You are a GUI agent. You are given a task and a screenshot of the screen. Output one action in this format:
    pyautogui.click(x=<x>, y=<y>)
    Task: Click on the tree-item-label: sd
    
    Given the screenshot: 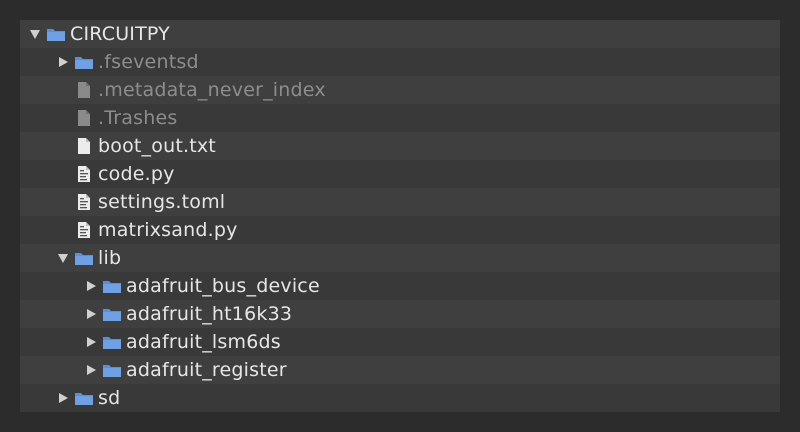 What is the action you would take?
    pyautogui.click(x=109, y=398)
    